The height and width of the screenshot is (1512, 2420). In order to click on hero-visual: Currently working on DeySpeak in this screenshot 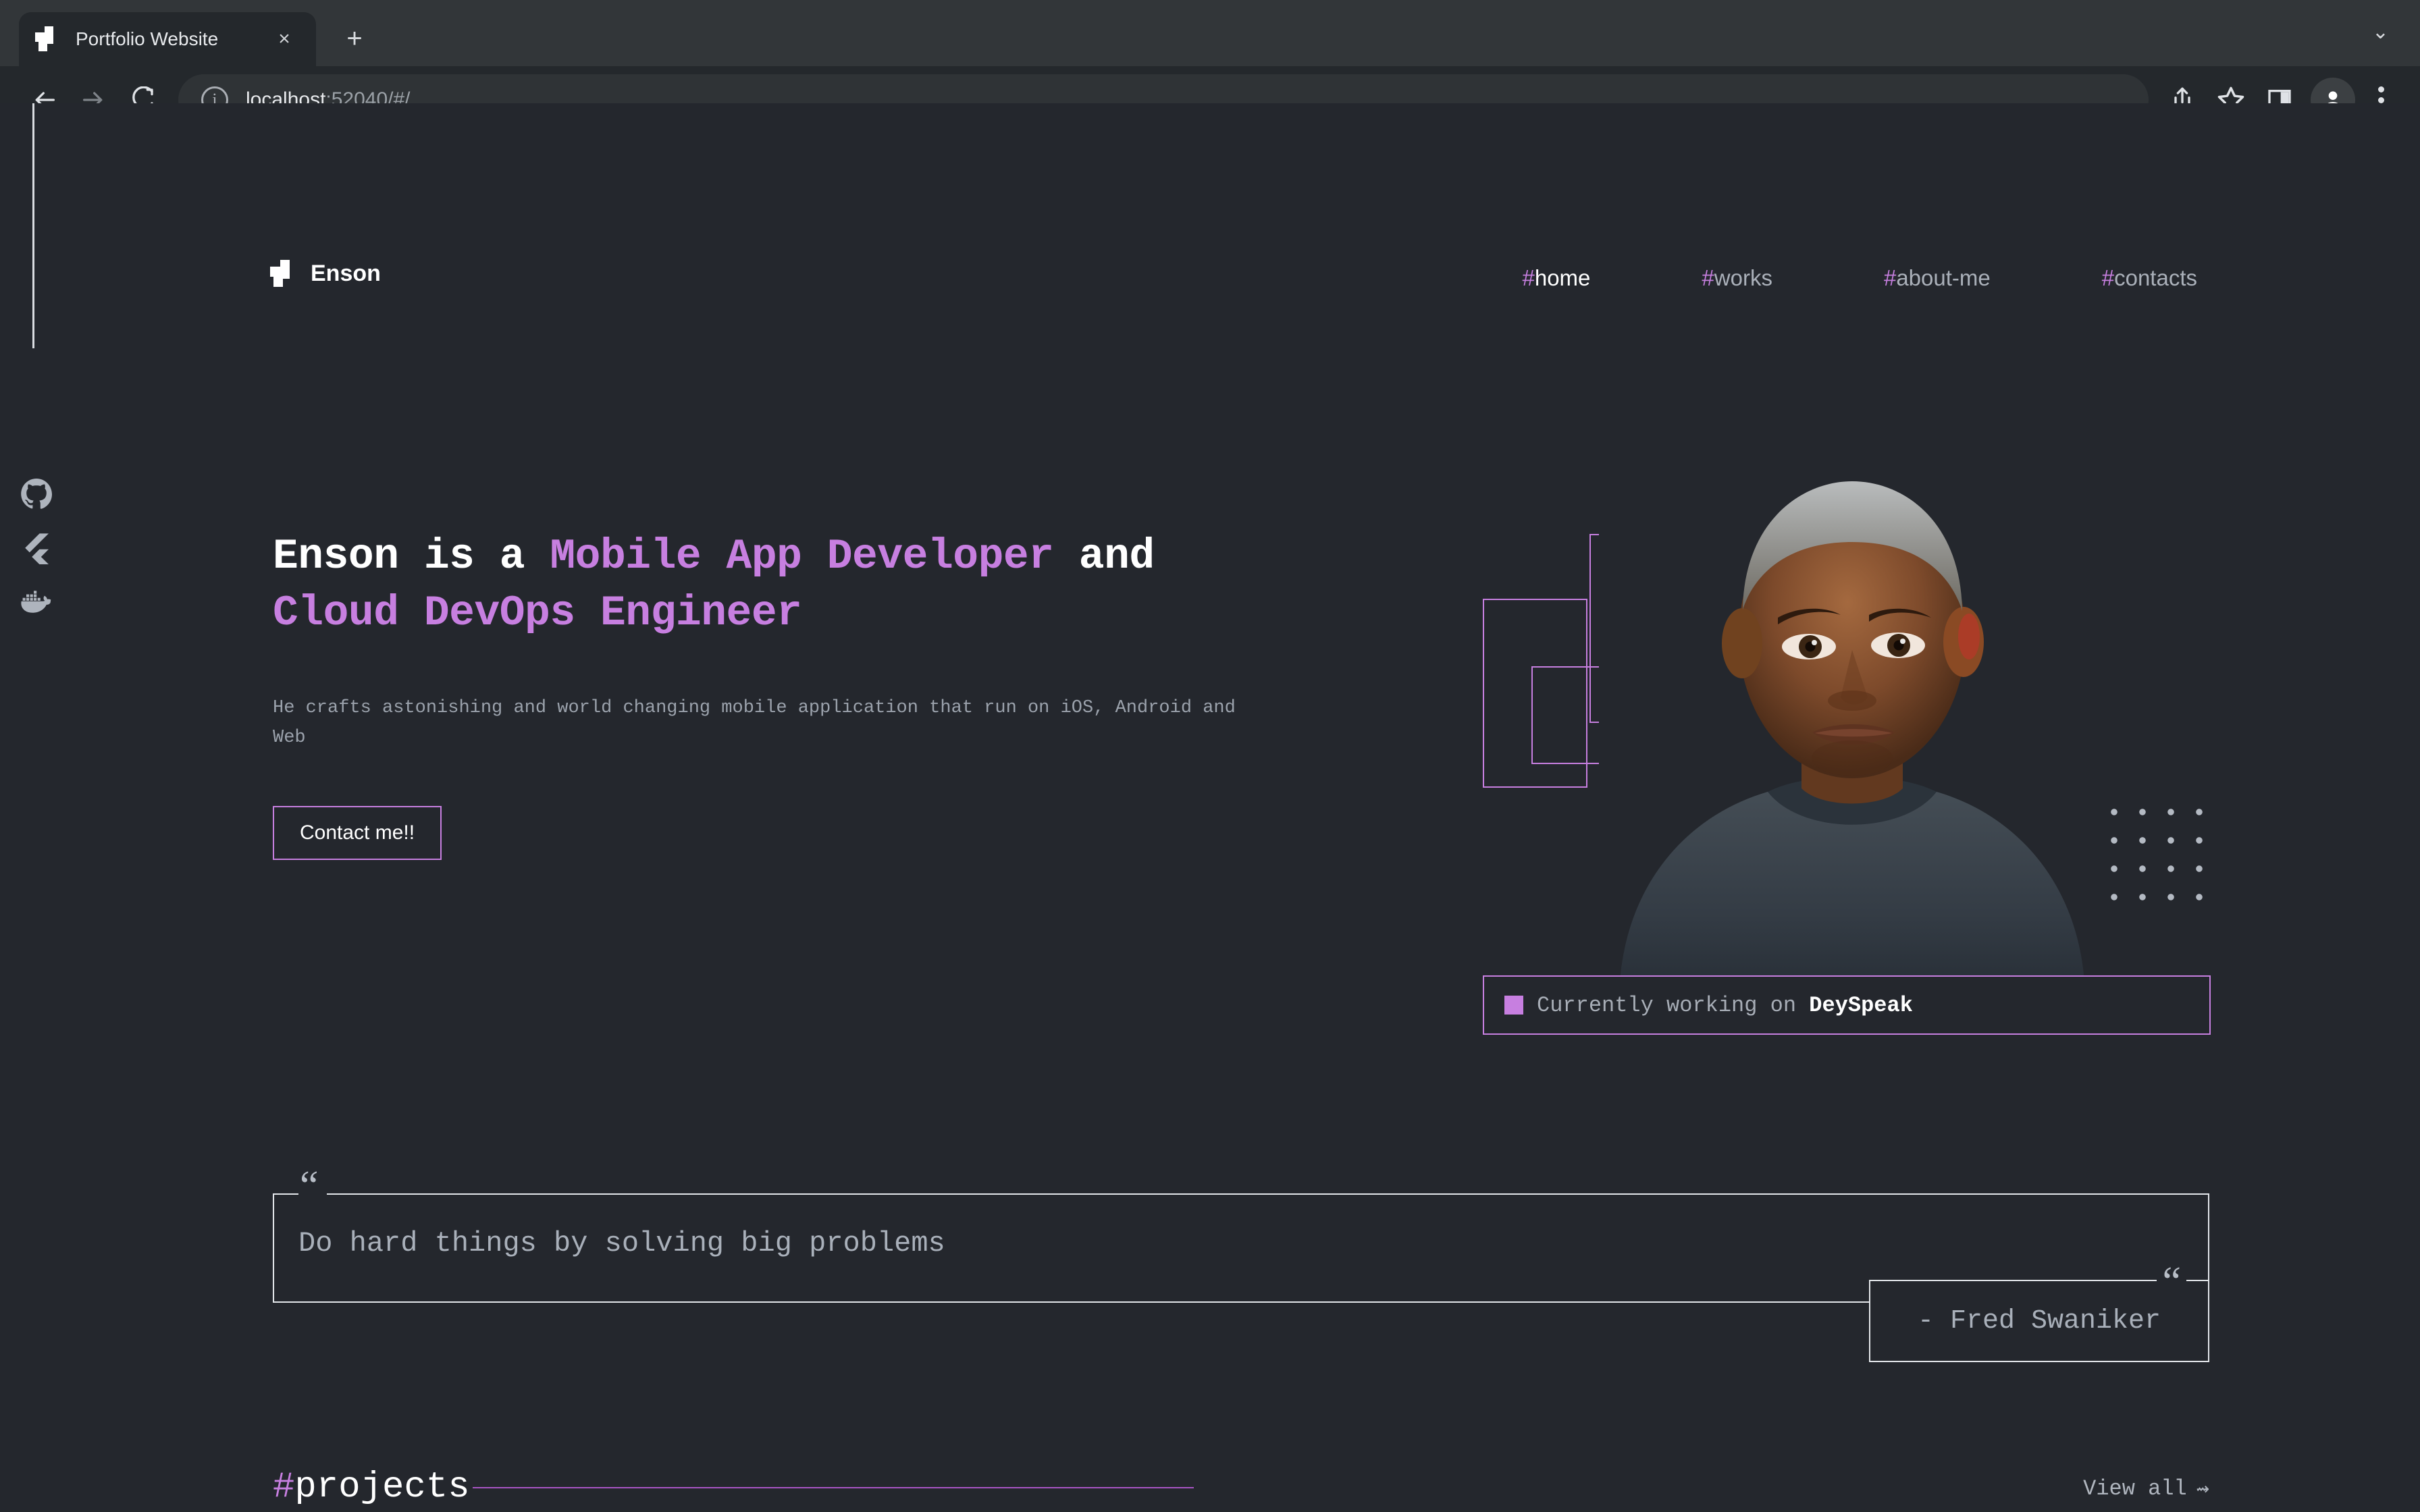, I will do `click(1850, 738)`.